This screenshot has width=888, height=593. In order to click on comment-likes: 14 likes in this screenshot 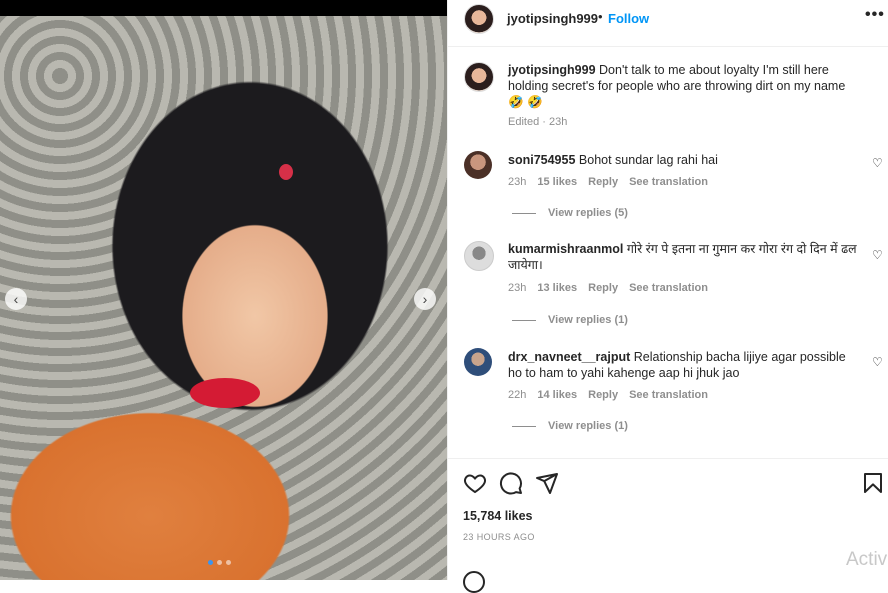, I will do `click(557, 395)`.